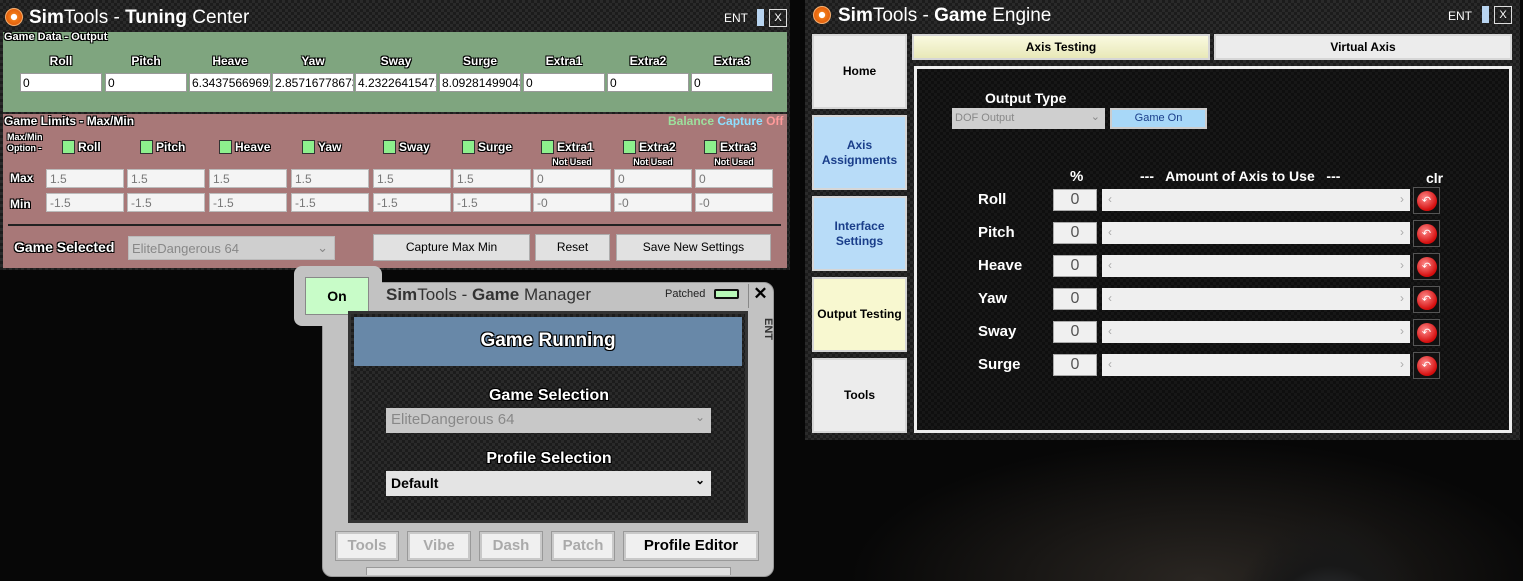 The image size is (1523, 581). What do you see at coordinates (511, 546) in the screenshot?
I see `dash-button: Dash` at bounding box center [511, 546].